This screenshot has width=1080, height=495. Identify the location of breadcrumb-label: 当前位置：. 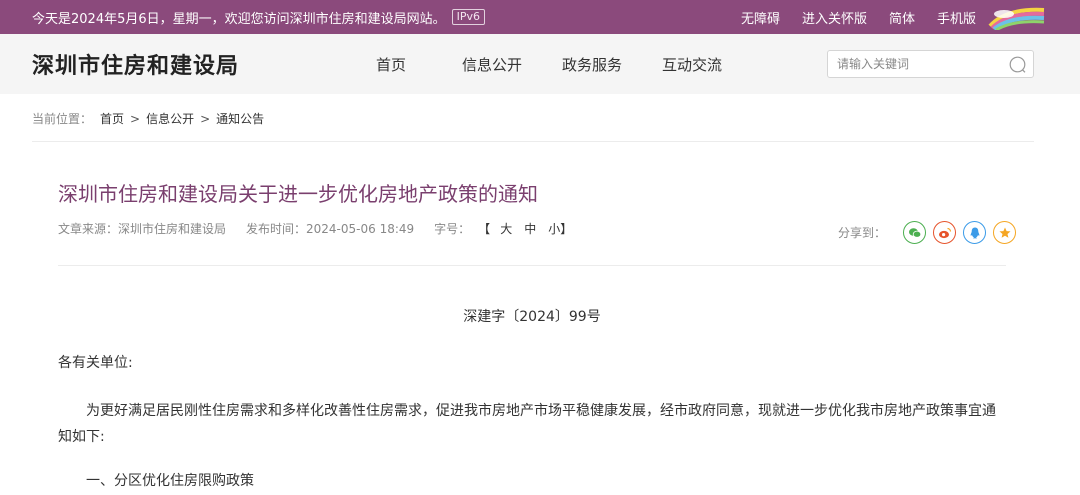
(62, 119).